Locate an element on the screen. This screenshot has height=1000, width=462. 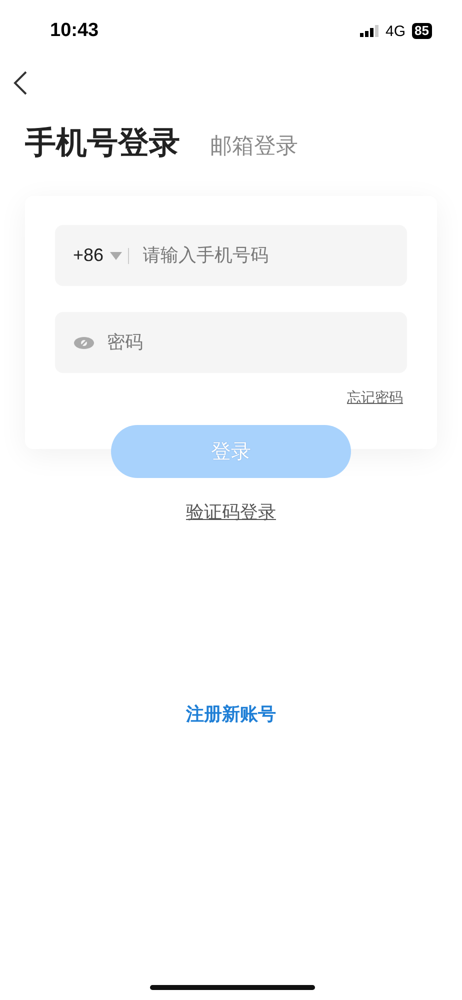
eye-icon is located at coordinates (84, 343).